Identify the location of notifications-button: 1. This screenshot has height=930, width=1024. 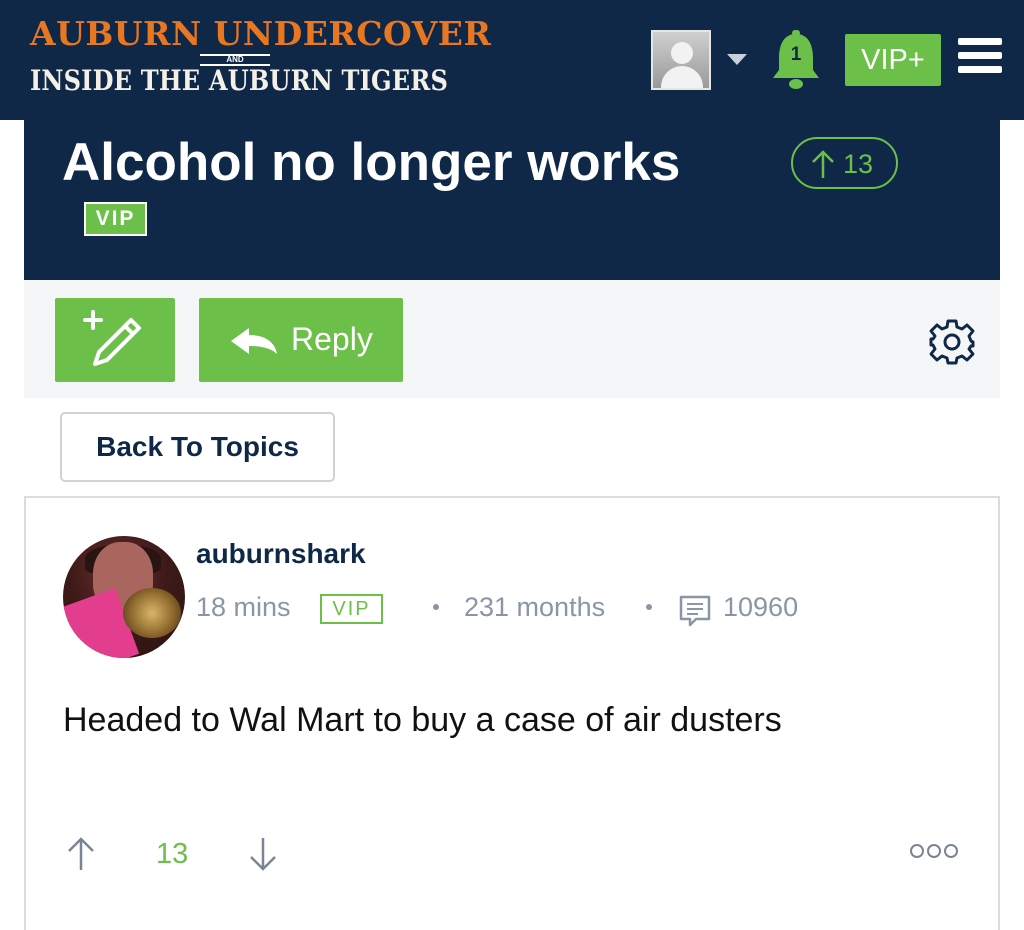
(796, 60).